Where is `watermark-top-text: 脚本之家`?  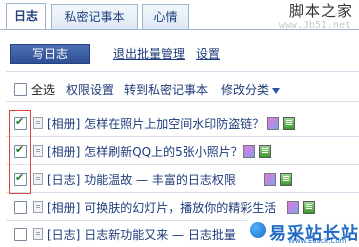
watermark-top-text: 脚本之家 is located at coordinates (320, 11).